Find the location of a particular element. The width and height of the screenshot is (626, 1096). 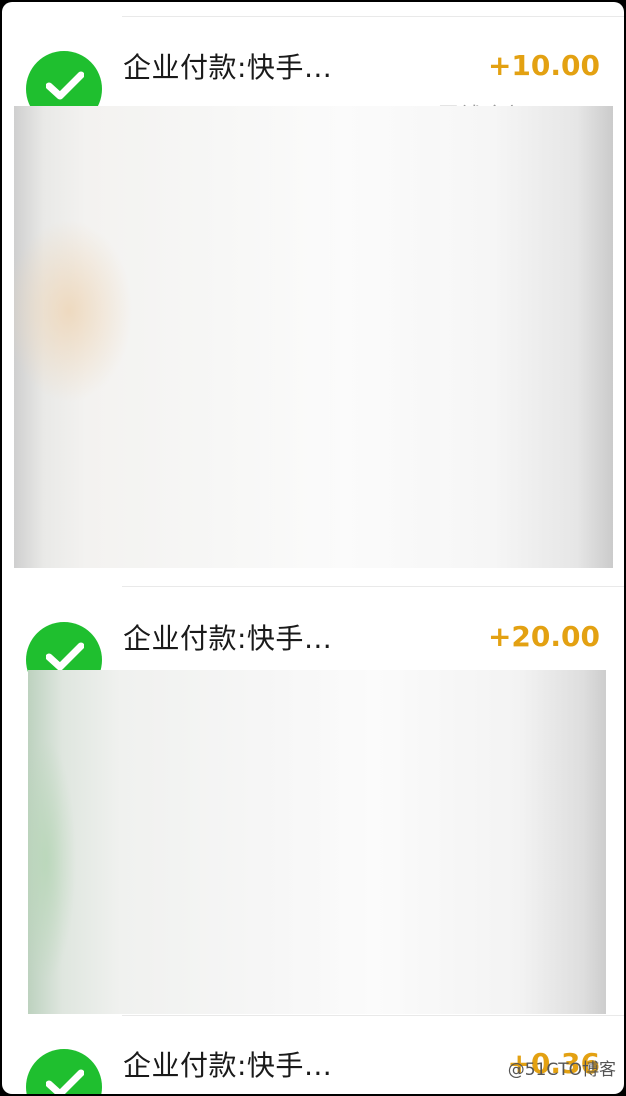

transaction-amount: +10.00 is located at coordinates (543, 65).